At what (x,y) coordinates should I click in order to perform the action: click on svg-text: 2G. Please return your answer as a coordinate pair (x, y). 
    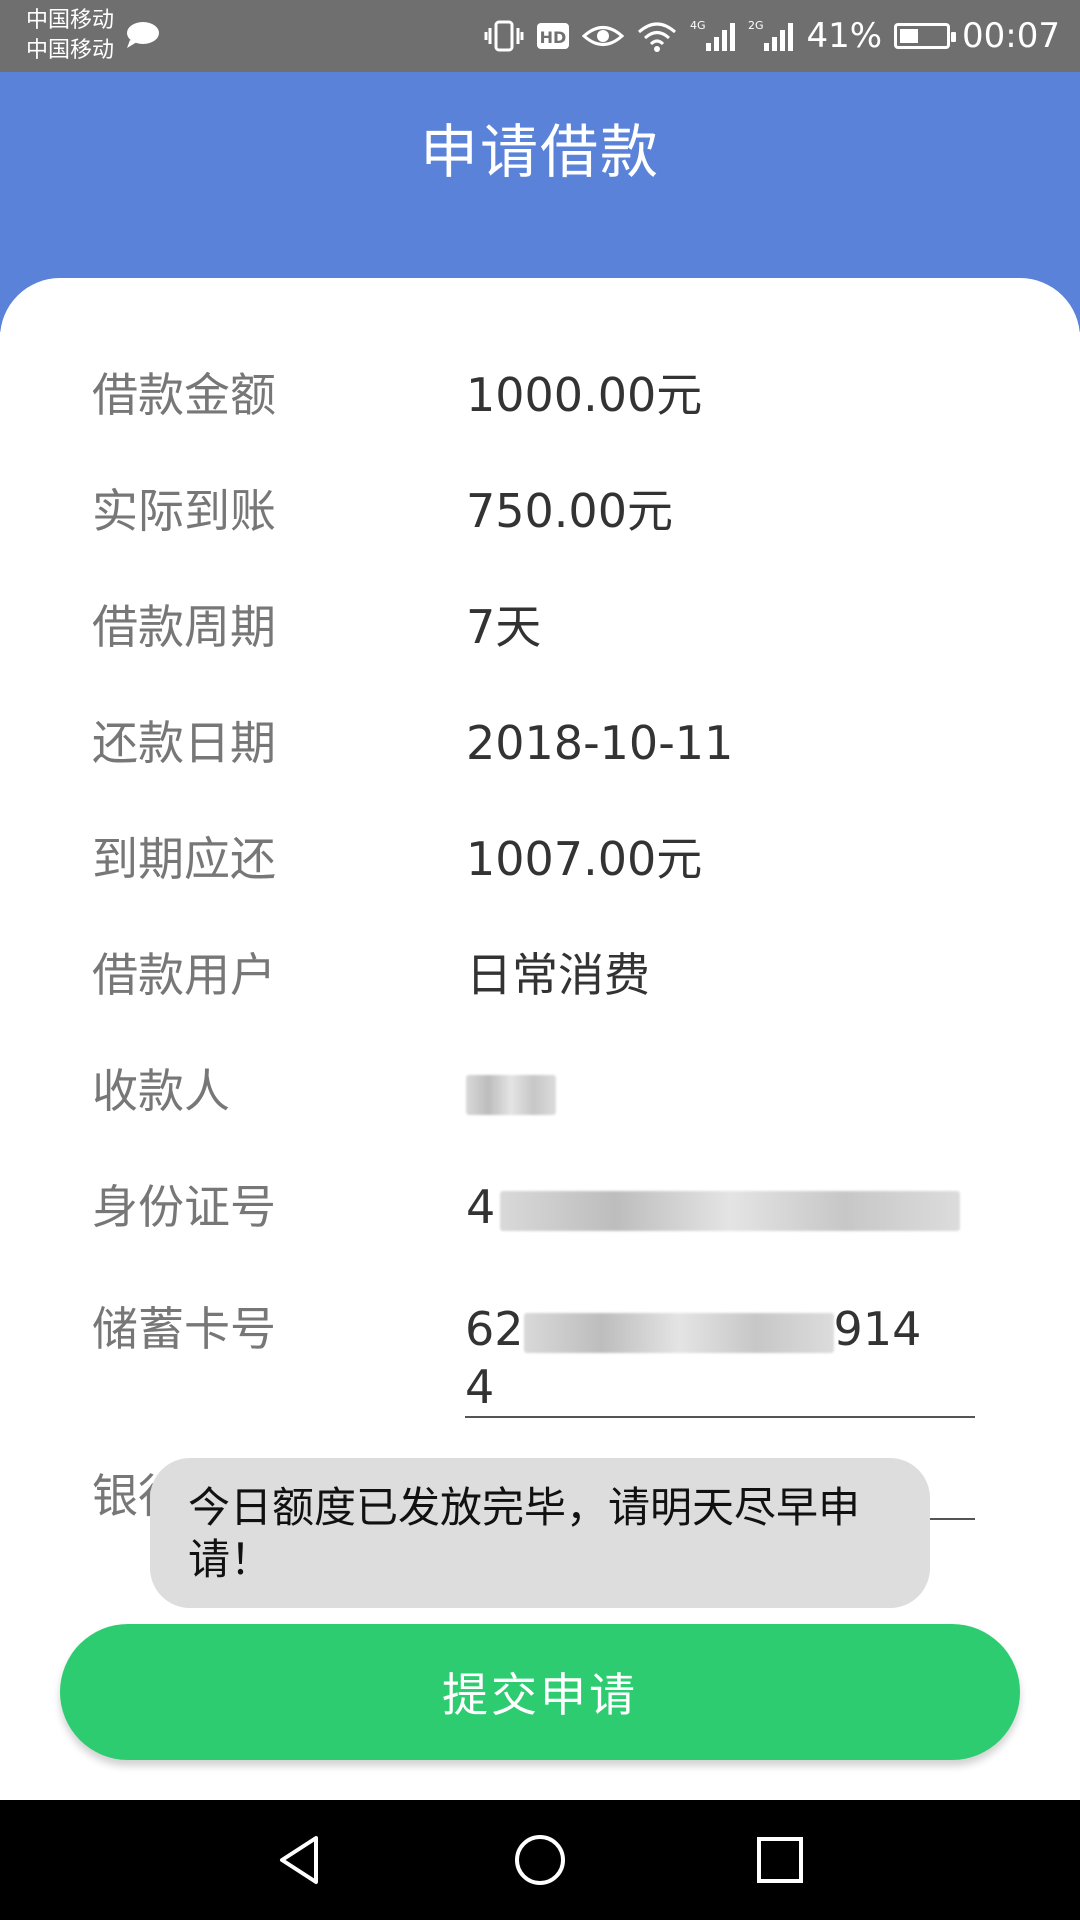
    Looking at the image, I should click on (756, 25).